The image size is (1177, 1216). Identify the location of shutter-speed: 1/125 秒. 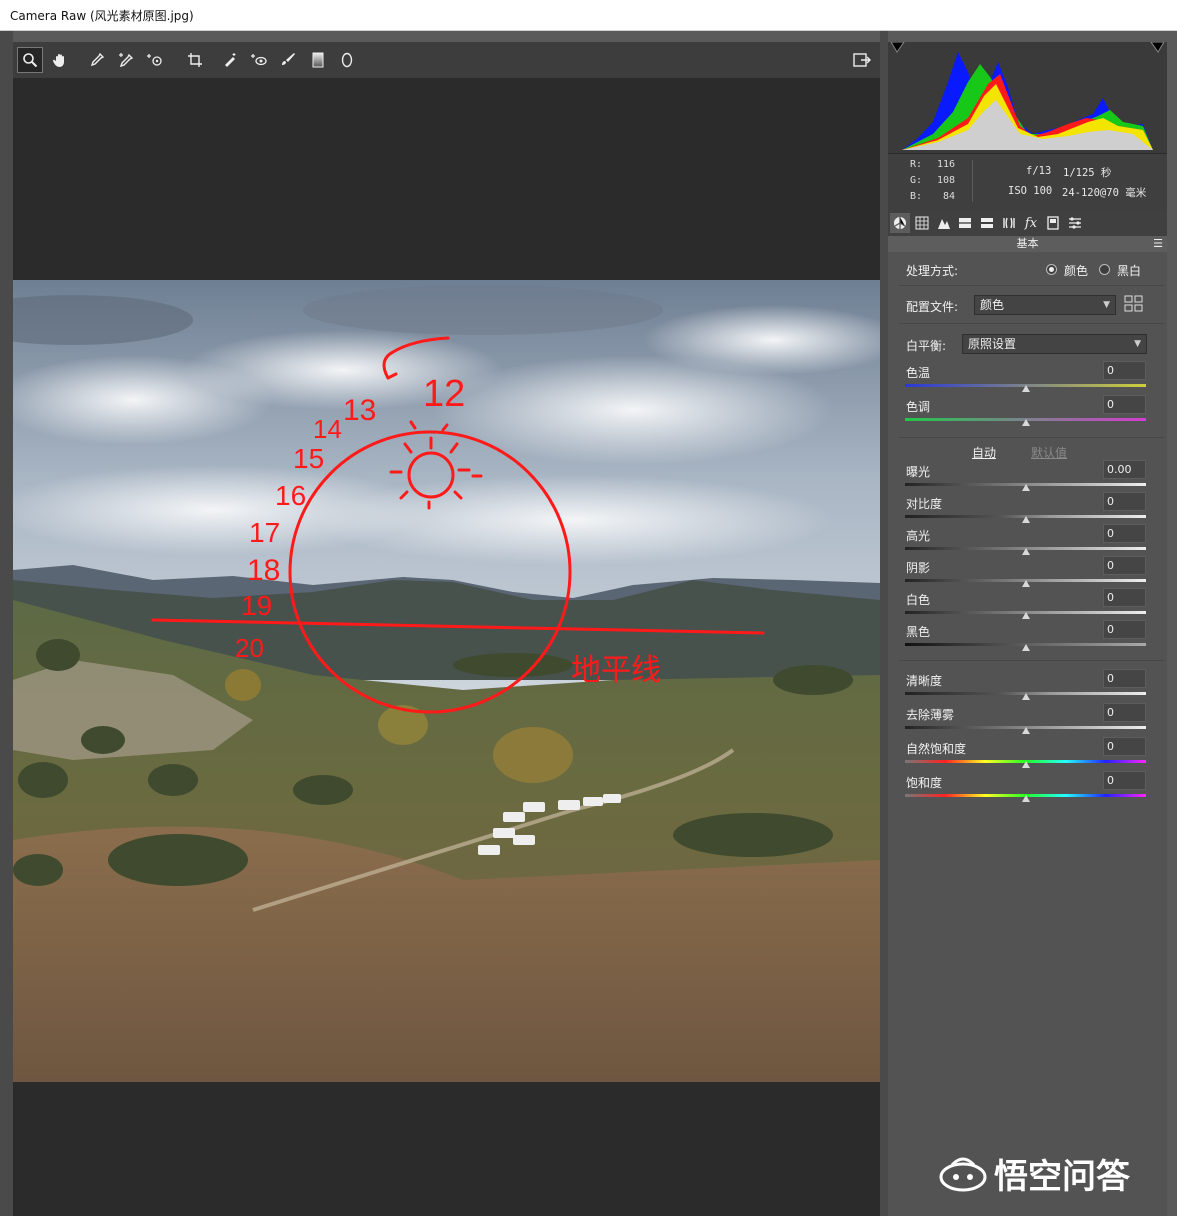
(1087, 173).